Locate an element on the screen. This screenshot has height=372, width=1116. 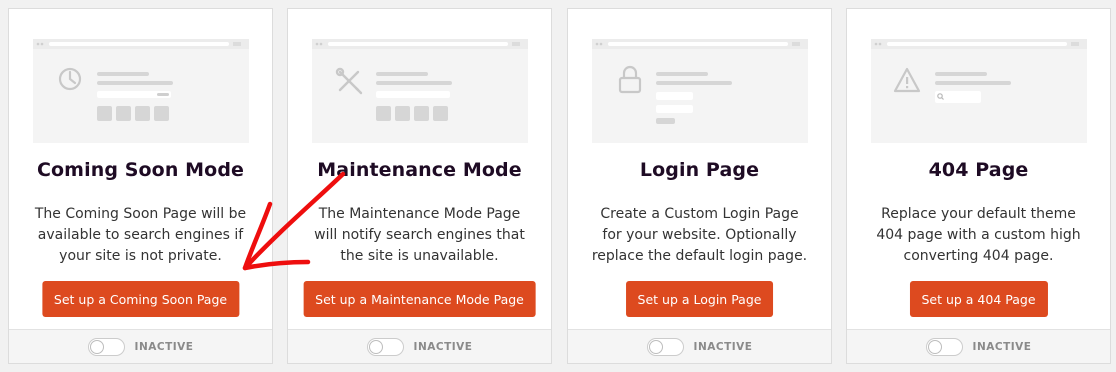
card-title: 404 Page is located at coordinates (978, 170).